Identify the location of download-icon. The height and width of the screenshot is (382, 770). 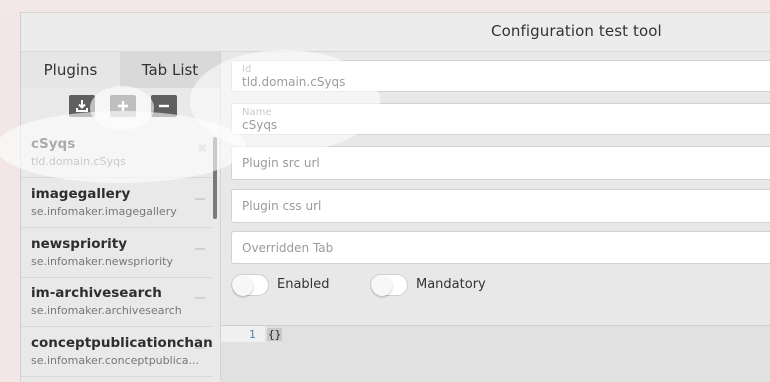
(82, 106).